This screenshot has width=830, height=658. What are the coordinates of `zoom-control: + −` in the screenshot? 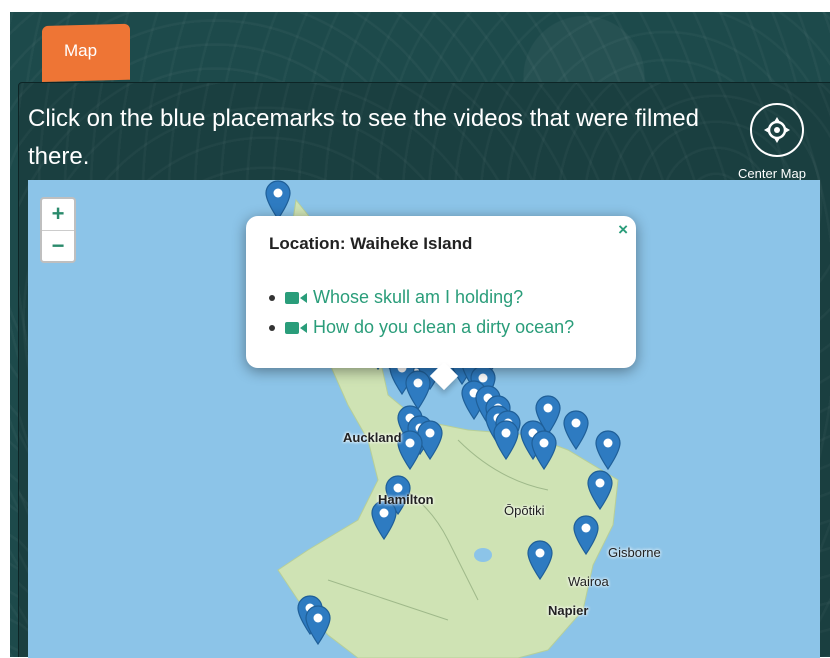 It's located at (58, 230).